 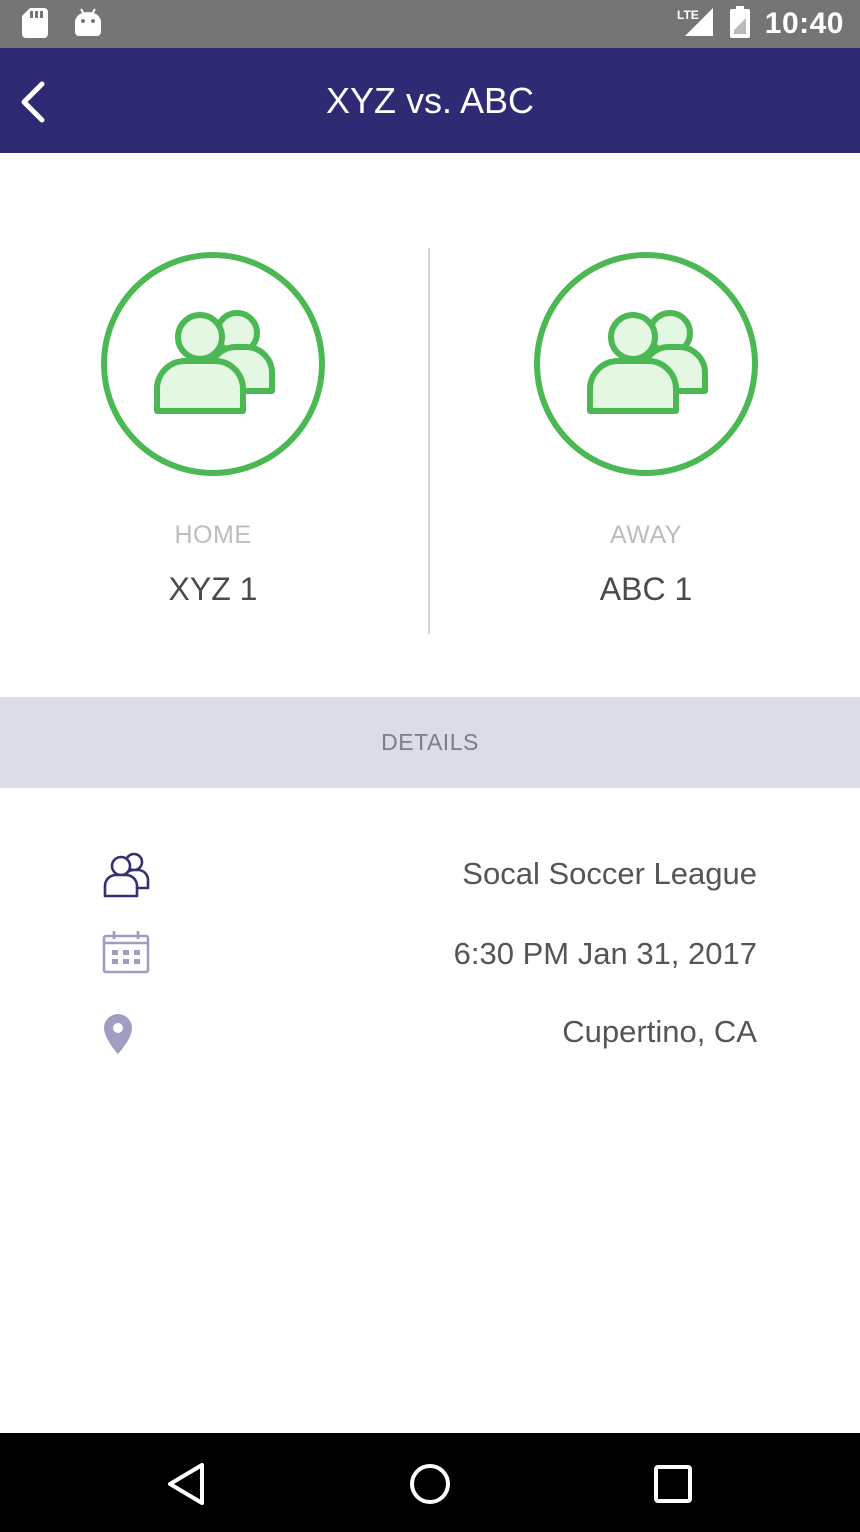 I want to click on map-pin-icon, so click(x=118, y=1034).